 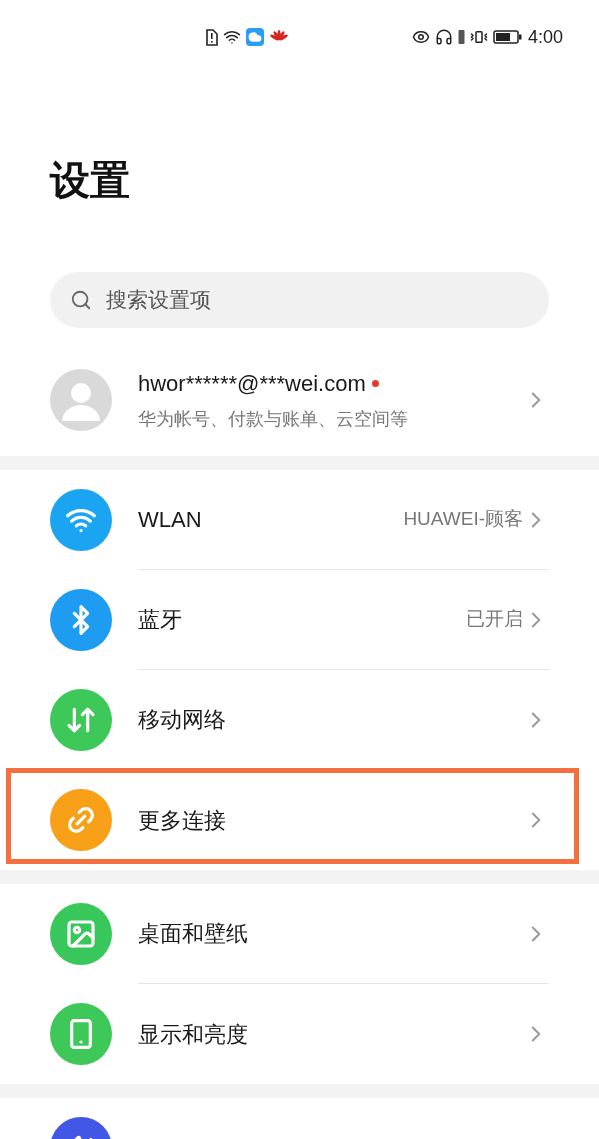 I want to click on headphones-icon, so click(x=443, y=37).